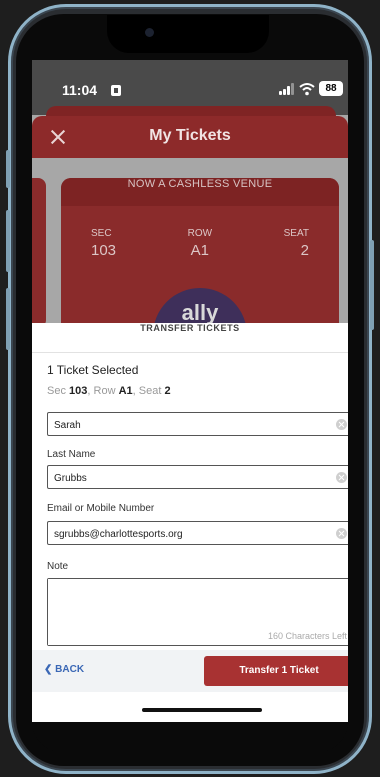 Image resolution: width=380 pixels, height=777 pixels. What do you see at coordinates (71, 454) in the screenshot?
I see `last-name-label: Last Name` at bounding box center [71, 454].